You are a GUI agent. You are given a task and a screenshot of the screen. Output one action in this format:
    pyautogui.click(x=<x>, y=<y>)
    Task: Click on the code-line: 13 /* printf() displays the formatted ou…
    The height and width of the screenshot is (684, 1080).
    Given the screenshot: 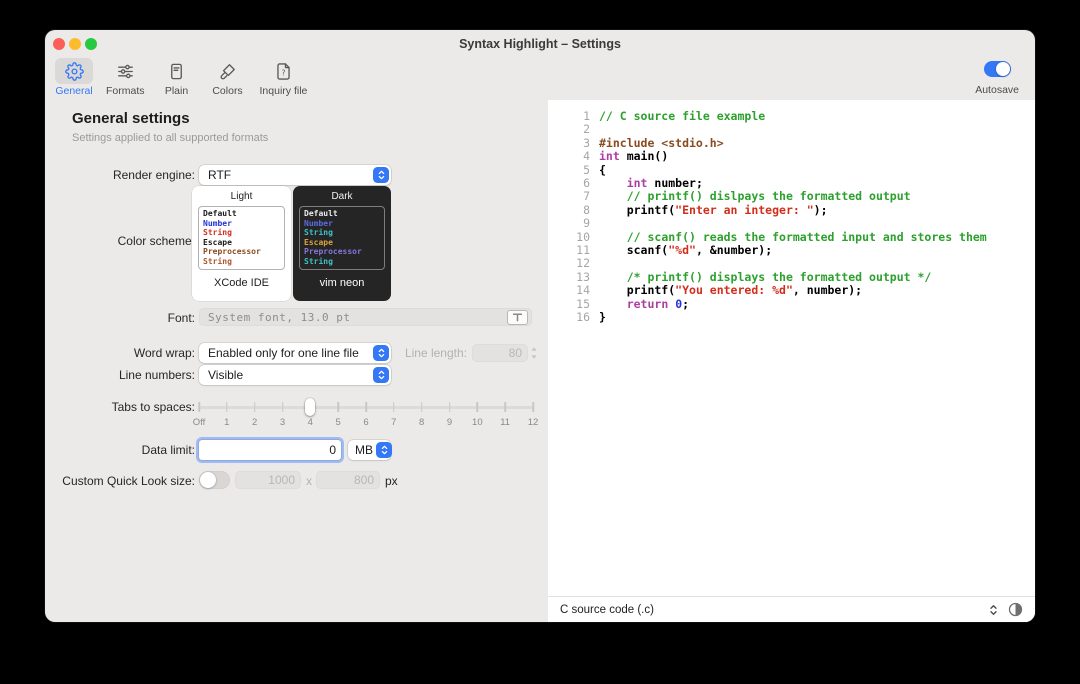 What is the action you would take?
    pyautogui.click(x=791, y=276)
    